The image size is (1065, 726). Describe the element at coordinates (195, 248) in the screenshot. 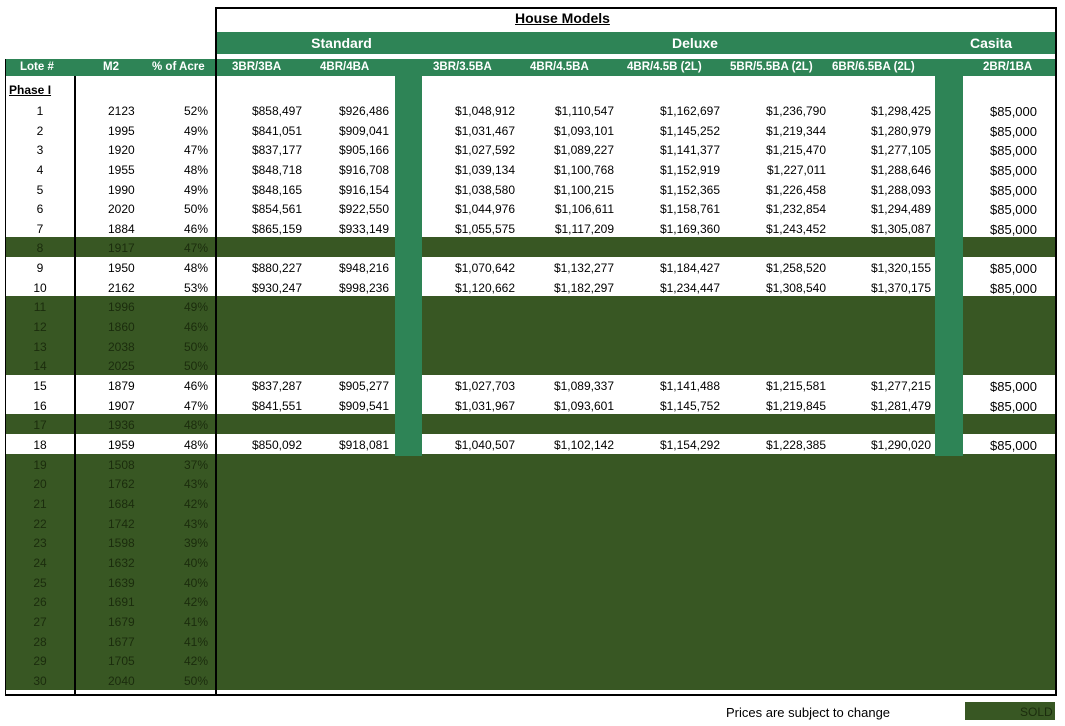

I see `lot-acre-pct: 47%` at that location.